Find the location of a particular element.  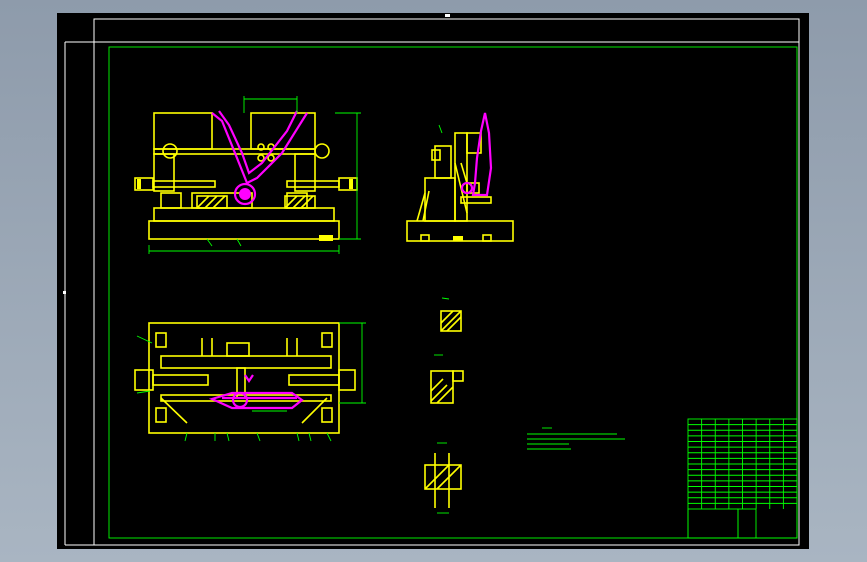

side-view is located at coordinates (460, 177).